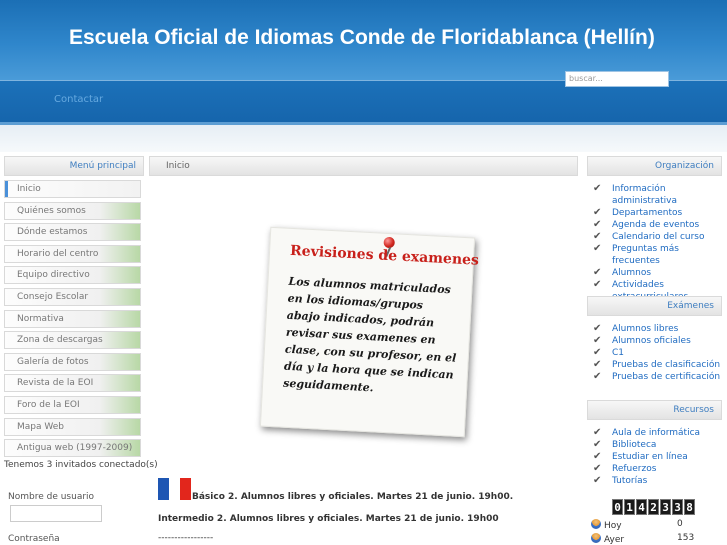 This screenshot has width=727, height=545. I want to click on menu-item-descargas: Zona de descargas, so click(72, 340).